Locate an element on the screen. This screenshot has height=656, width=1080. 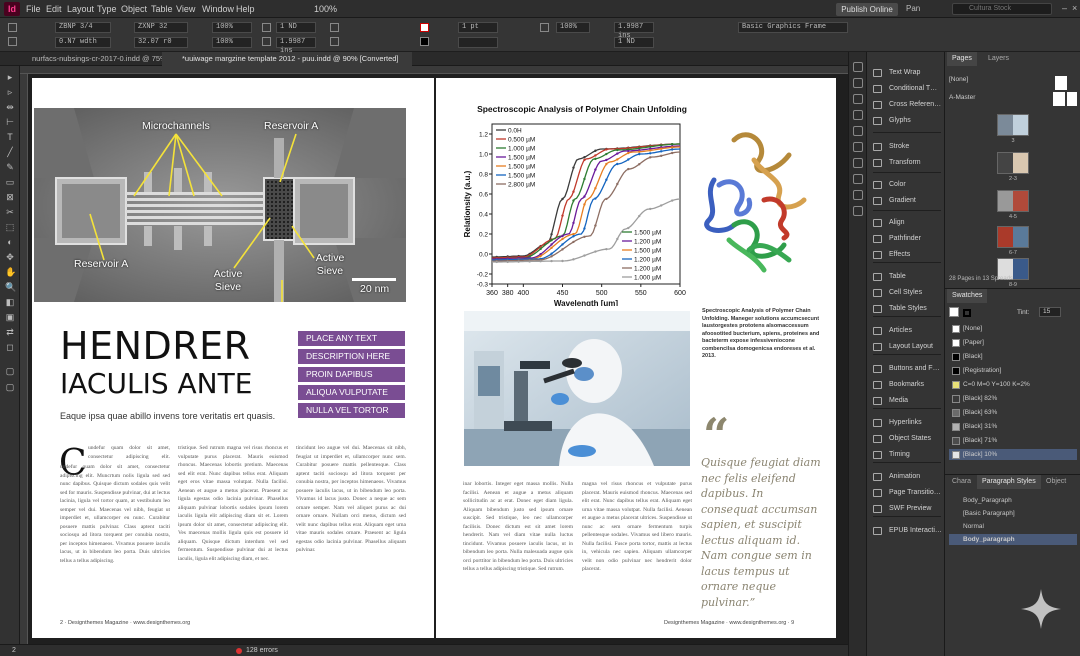
gradient-tool-icon: ✥ is located at coordinates (10, 257).